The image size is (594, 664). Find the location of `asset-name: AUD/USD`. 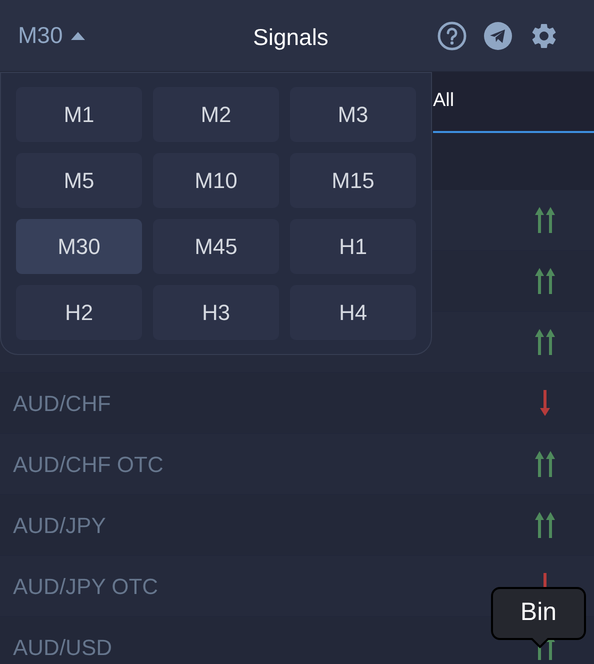

asset-name: AUD/USD is located at coordinates (62, 648).